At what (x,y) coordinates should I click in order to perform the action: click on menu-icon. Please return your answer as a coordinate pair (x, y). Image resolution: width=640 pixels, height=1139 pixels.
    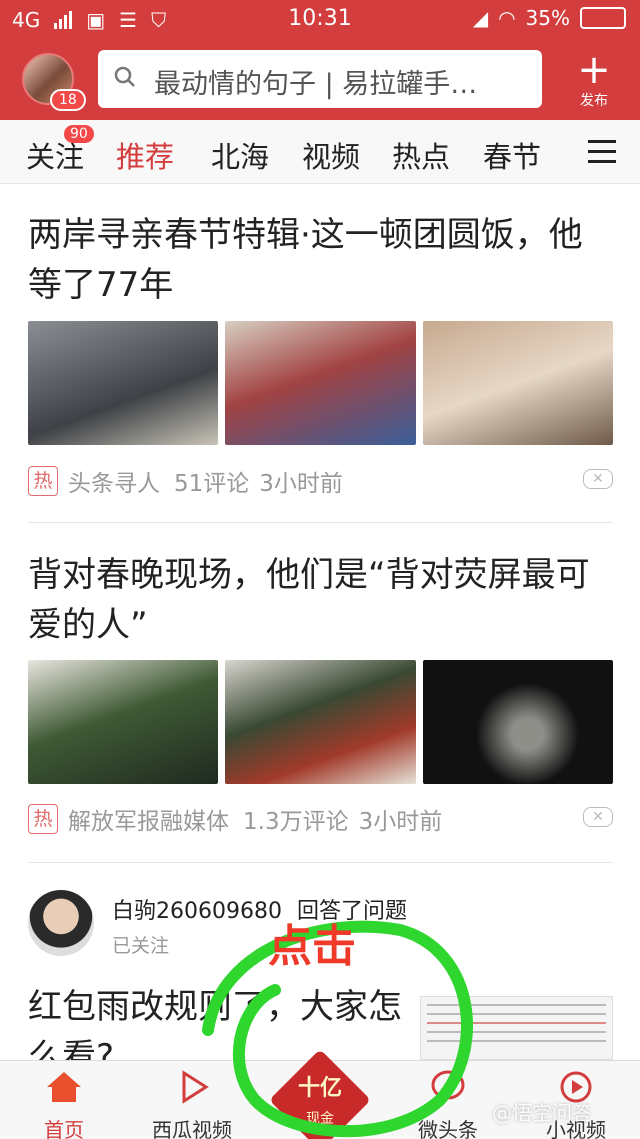
    Looking at the image, I should click on (602, 152).